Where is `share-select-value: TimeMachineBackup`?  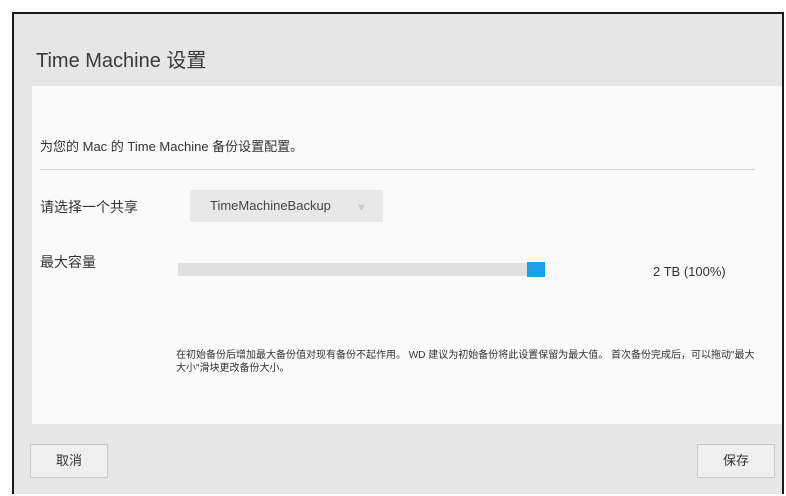
share-select-value: TimeMachineBackup is located at coordinates (270, 205).